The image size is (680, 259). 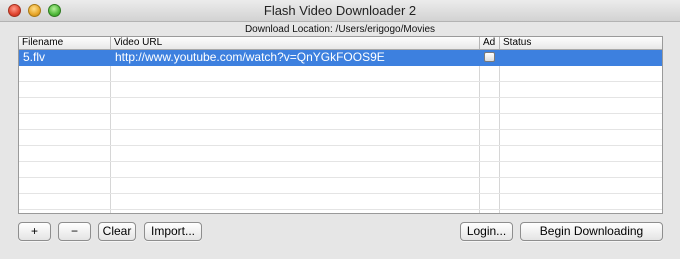 What do you see at coordinates (34, 231) in the screenshot?
I see `add-button: +` at bounding box center [34, 231].